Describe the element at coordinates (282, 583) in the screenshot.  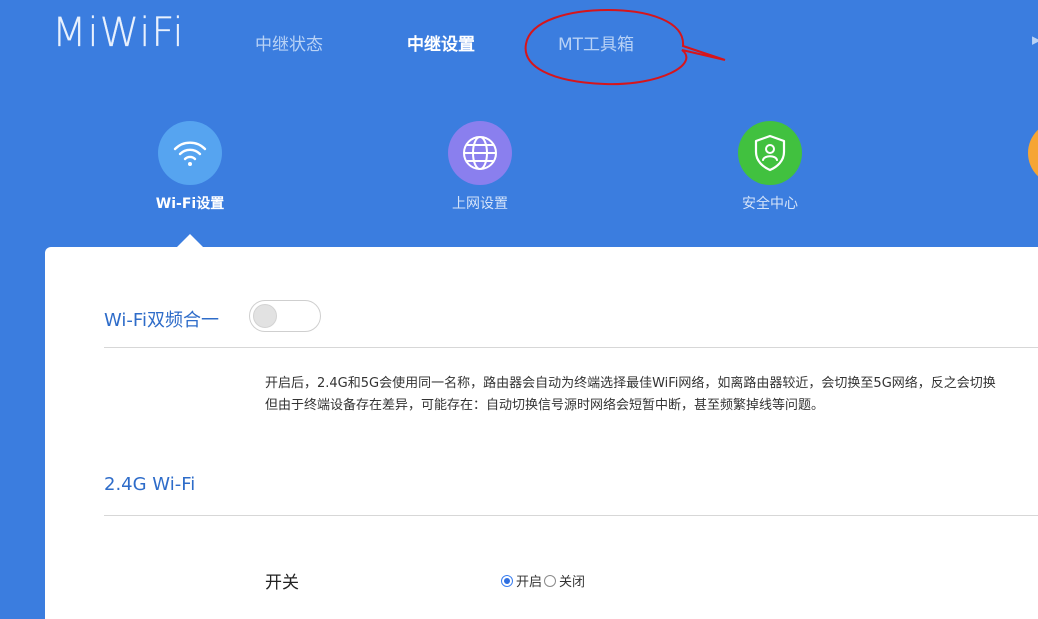
I see `switch-label: 开关` at that location.